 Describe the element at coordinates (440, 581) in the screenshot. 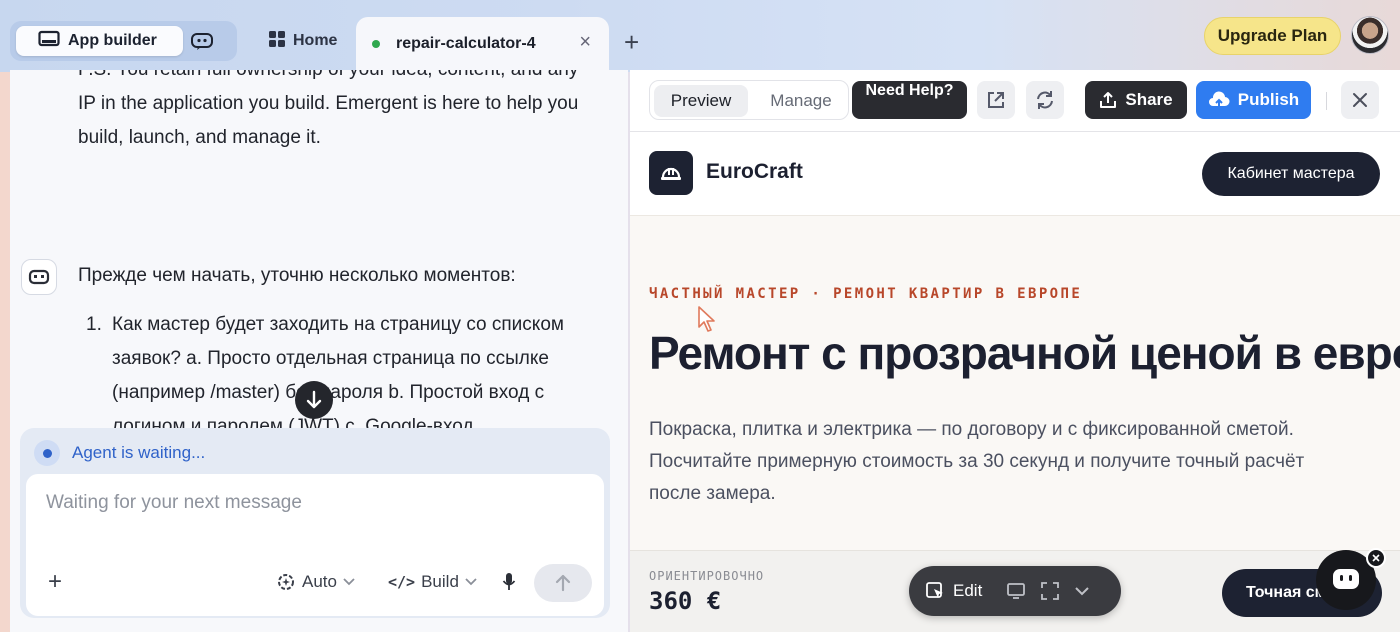

I see `build-label: Build` at that location.